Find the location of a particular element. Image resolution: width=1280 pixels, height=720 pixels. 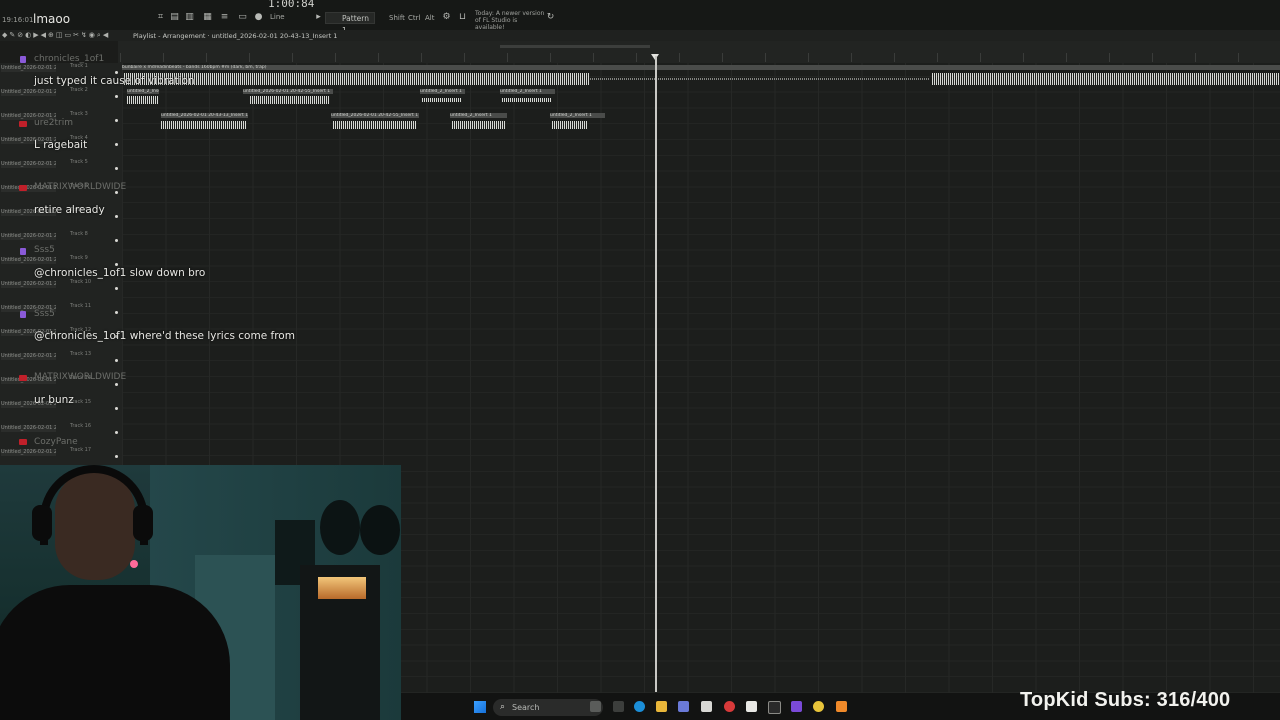

piano-roll-icon: ▥ is located at coordinates (189, 17).